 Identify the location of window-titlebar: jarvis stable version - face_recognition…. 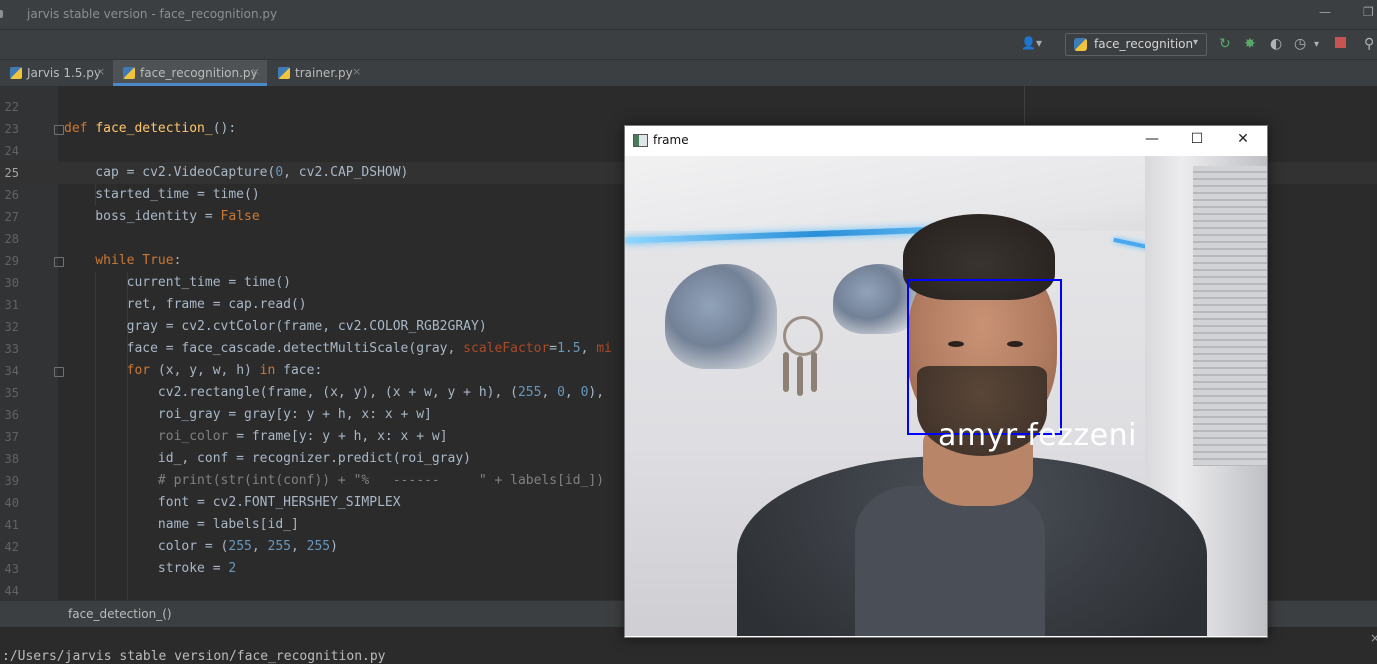
(688, 14).